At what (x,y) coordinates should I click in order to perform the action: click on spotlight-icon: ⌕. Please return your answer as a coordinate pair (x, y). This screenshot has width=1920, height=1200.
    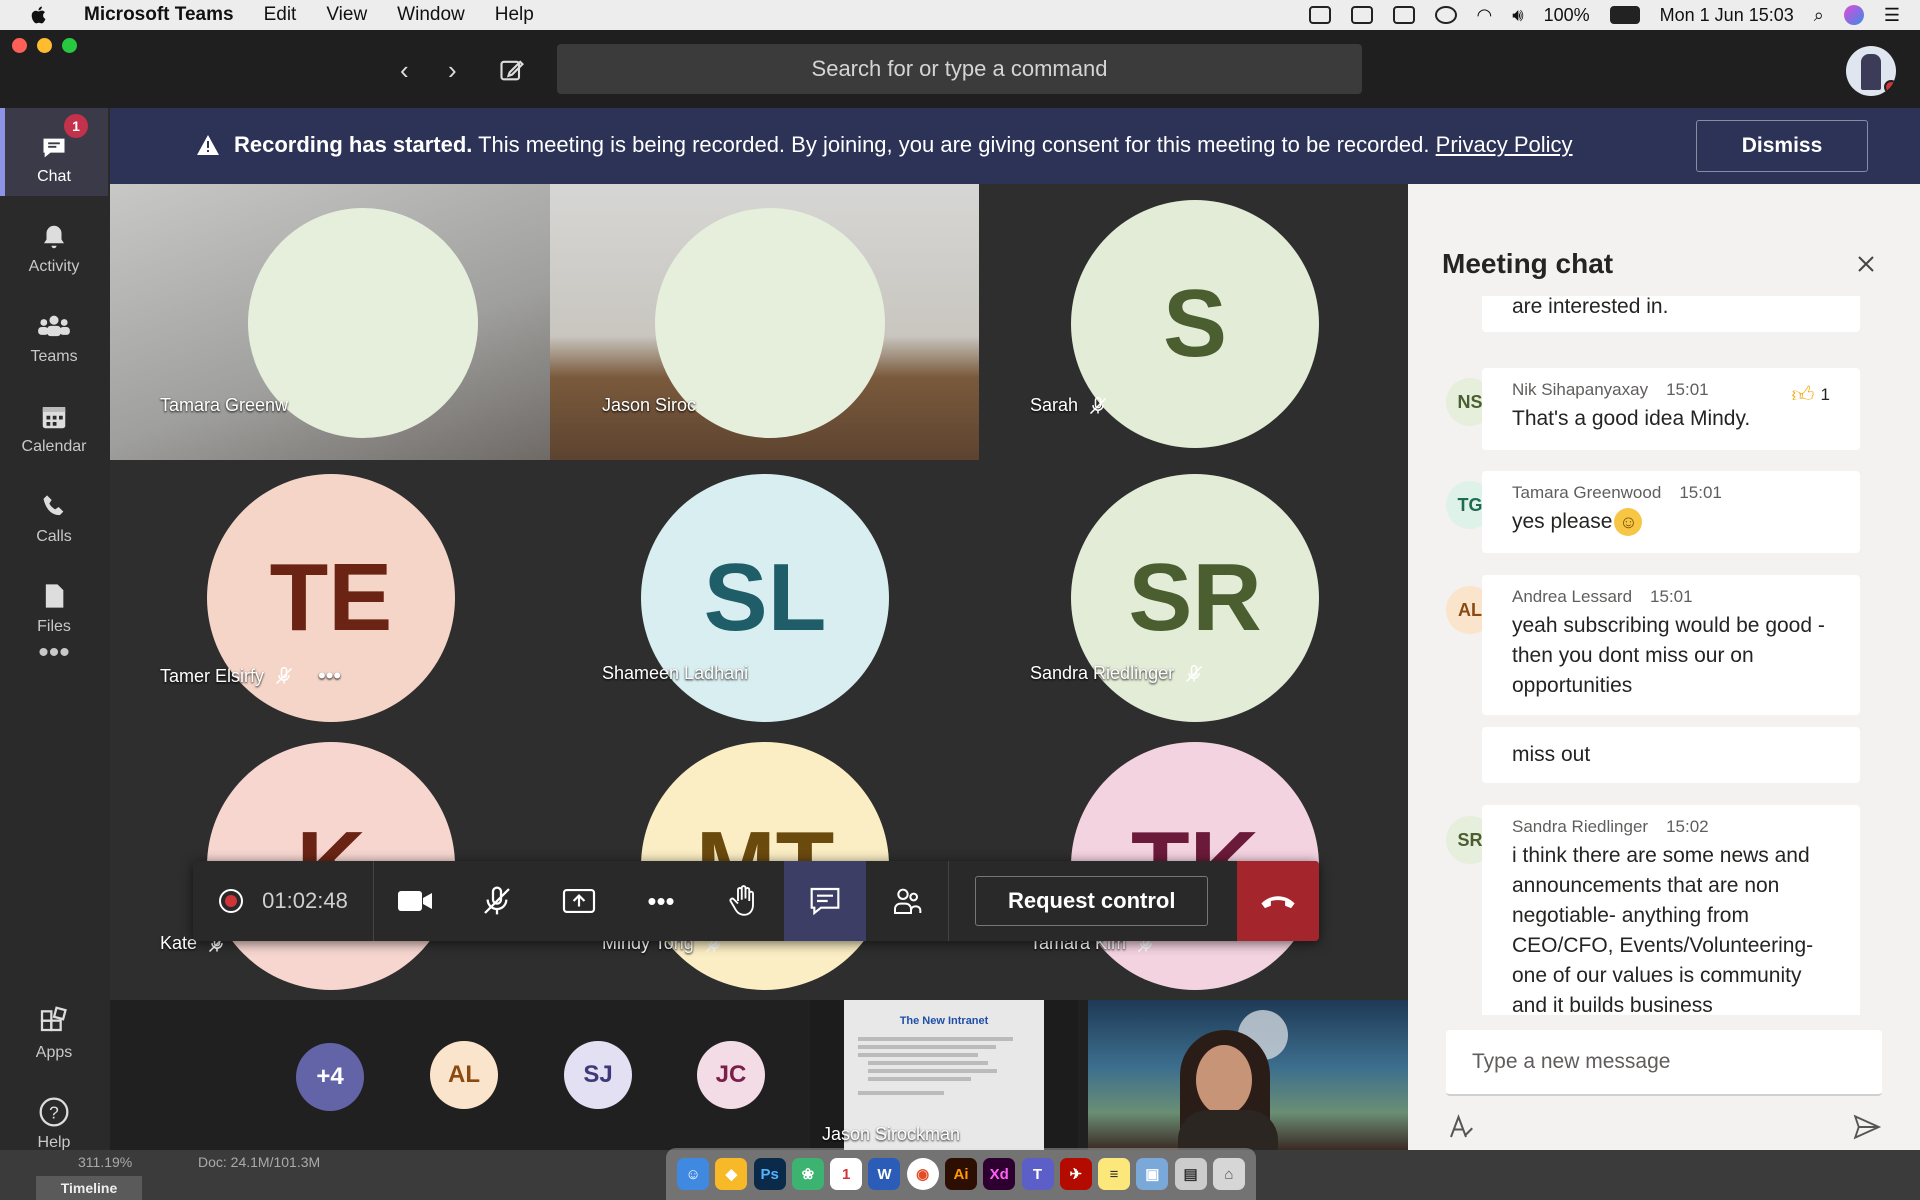
    Looking at the image, I should click on (1819, 15).